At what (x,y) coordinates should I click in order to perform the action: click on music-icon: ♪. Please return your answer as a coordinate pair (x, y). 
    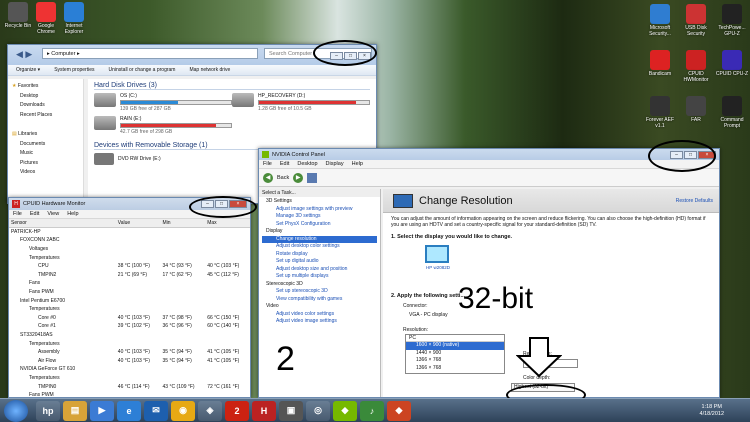
    Looking at the image, I should click on (372, 410).